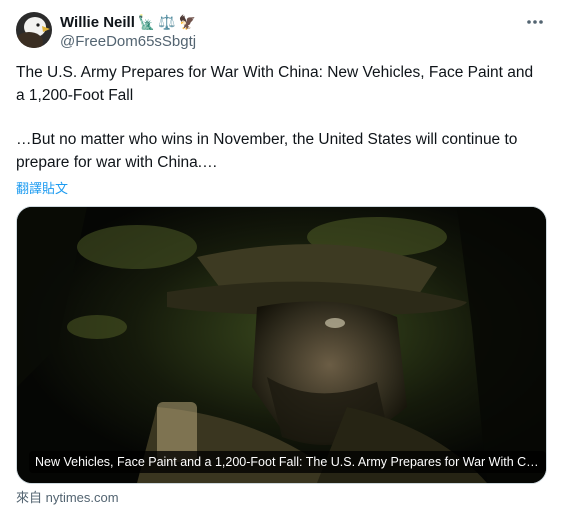  Describe the element at coordinates (187, 22) in the screenshot. I see `eagle-emoji: 🦅` at that location.